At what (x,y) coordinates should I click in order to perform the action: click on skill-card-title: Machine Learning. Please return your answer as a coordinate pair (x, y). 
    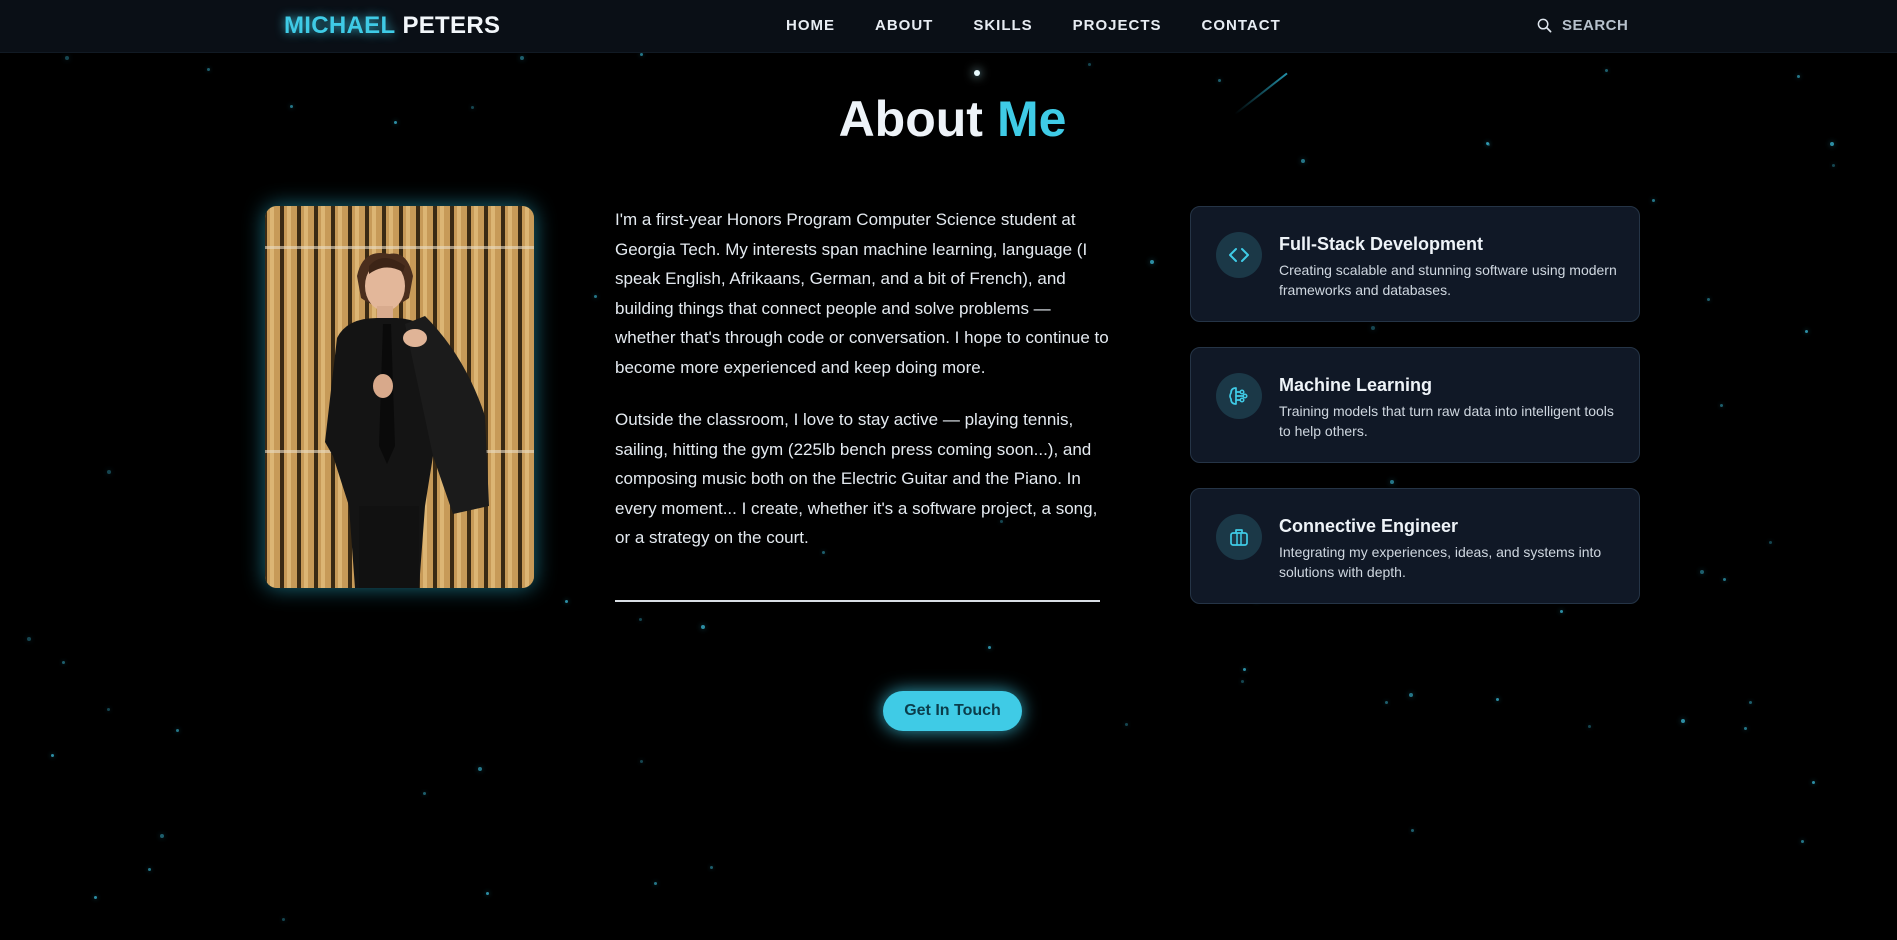
    Looking at the image, I should click on (1356, 385).